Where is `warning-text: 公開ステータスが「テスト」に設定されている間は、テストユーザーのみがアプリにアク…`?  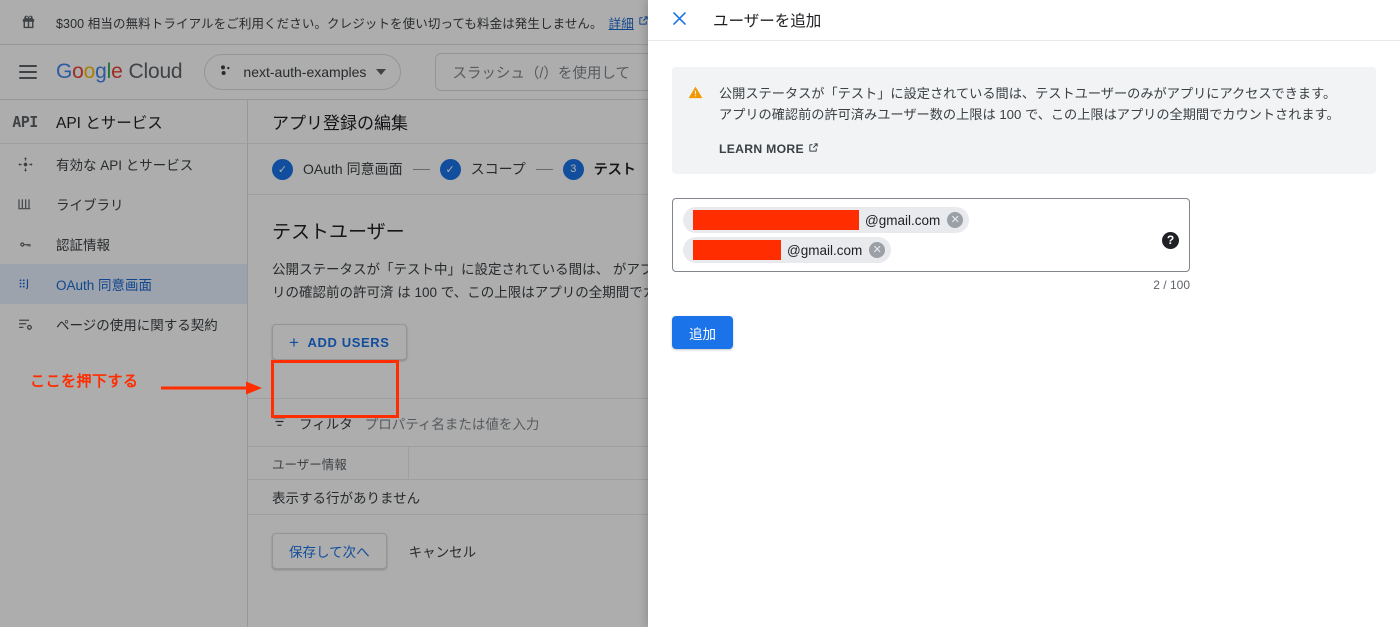
warning-text: 公開ステータスが「テスト」に設定されている間は、テストユーザーのみがアプリにアク… is located at coordinates (1029, 121).